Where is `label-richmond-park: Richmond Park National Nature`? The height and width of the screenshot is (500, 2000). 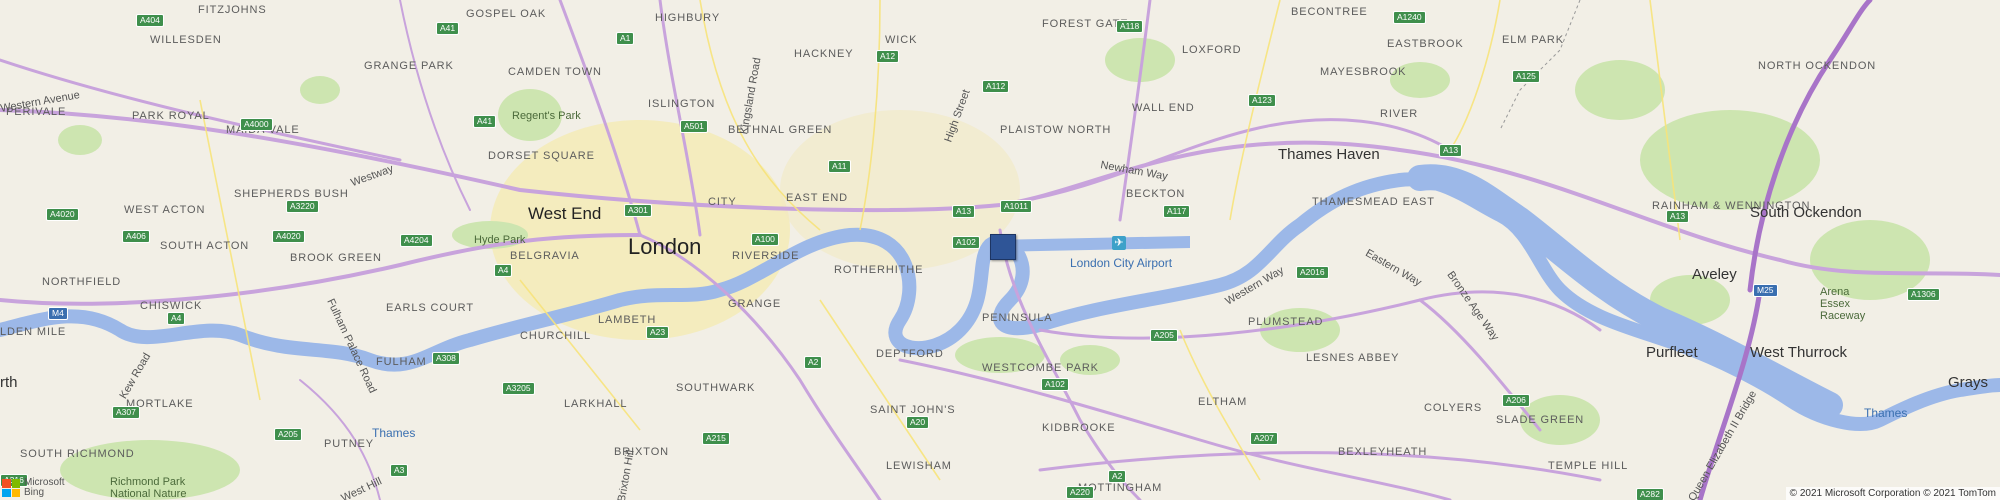 label-richmond-park: Richmond Park National Nature is located at coordinates (148, 488).